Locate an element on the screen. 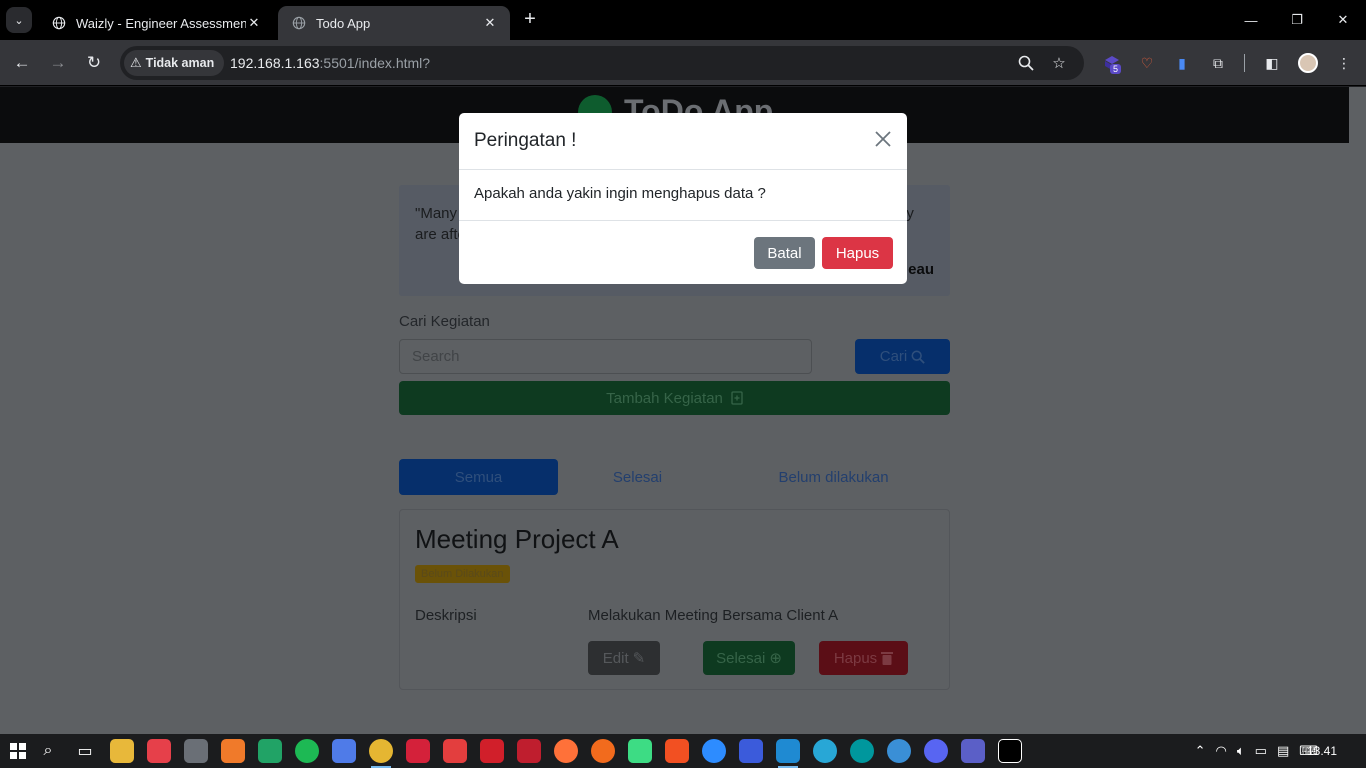 The width and height of the screenshot is (1366, 768). description-value: Melakukan Meeting Bersama Client A is located at coordinates (713, 615).